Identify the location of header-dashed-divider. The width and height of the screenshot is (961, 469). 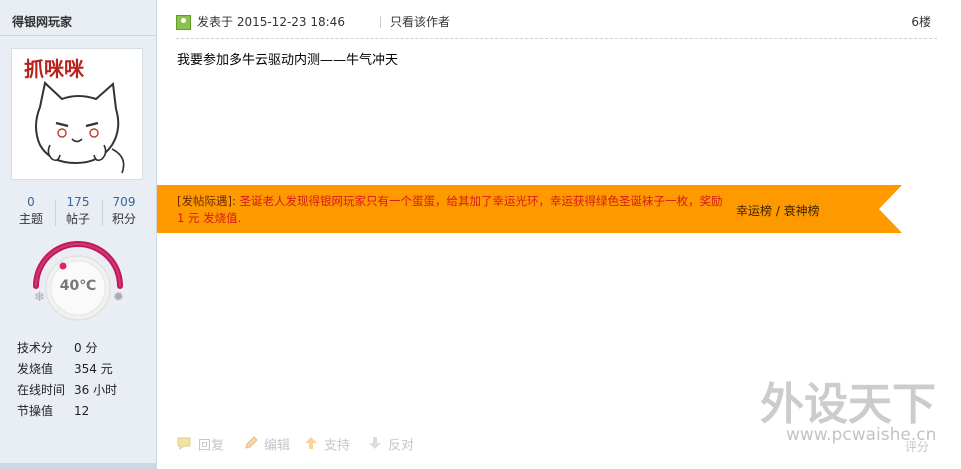
(556, 38).